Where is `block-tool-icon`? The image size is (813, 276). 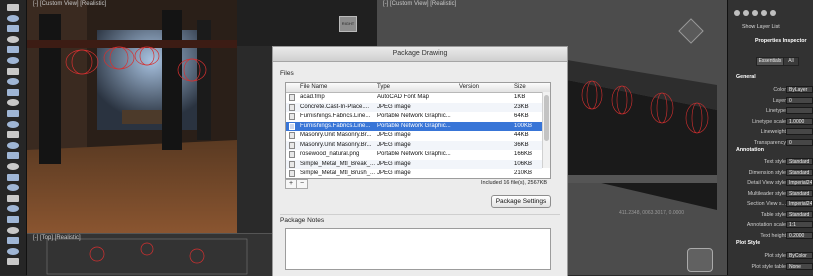
block-tool-icon is located at coordinates (12, 262).